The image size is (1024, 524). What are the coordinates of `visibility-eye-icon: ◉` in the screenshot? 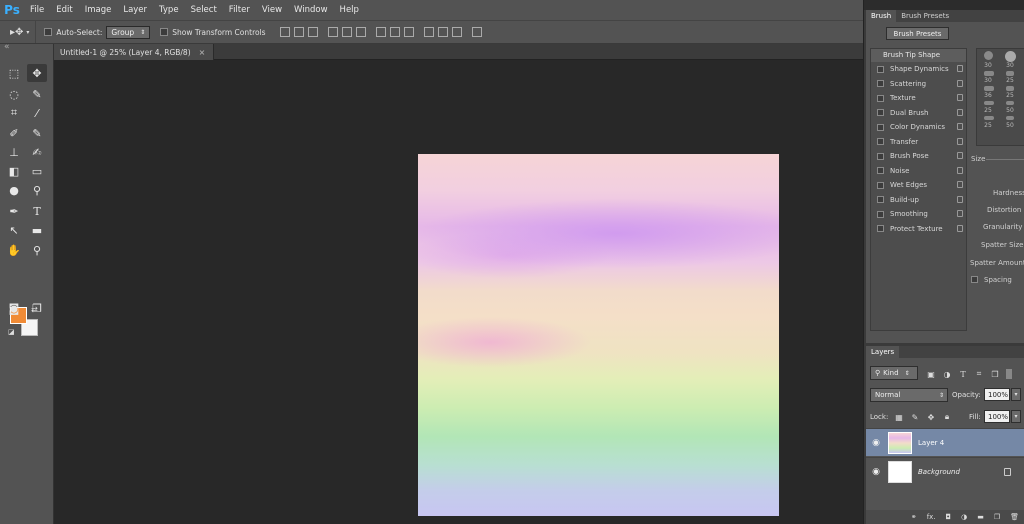 It's located at (876, 443).